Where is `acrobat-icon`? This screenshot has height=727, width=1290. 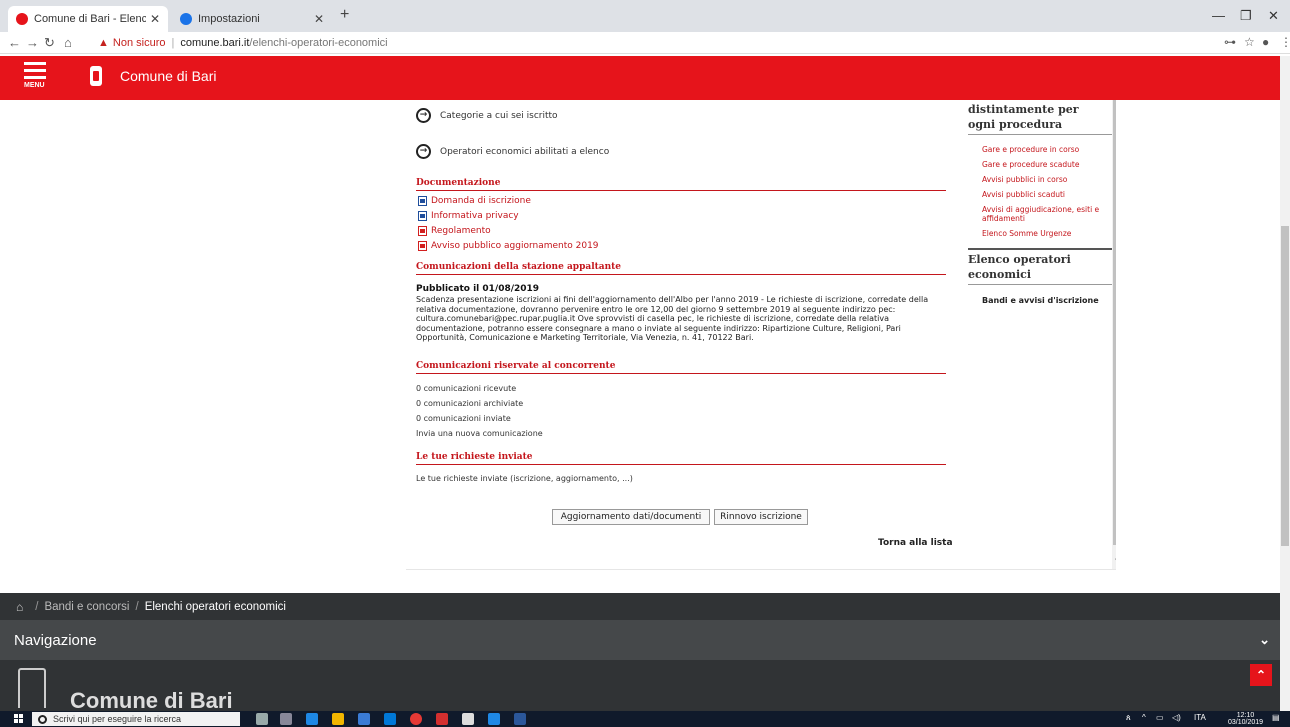 acrobat-icon is located at coordinates (442, 719).